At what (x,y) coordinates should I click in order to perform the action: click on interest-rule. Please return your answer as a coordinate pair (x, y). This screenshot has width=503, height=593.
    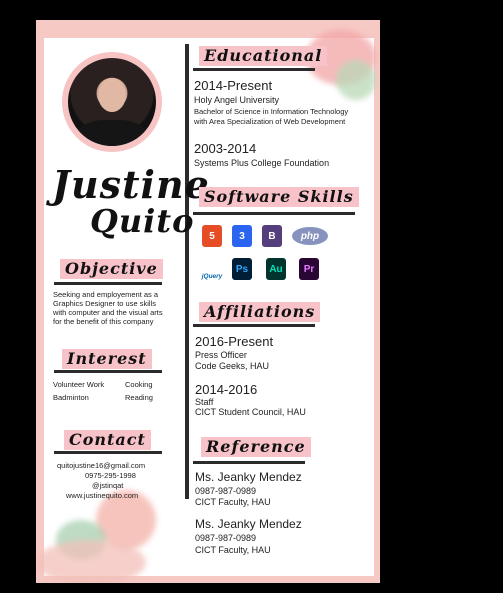
    Looking at the image, I should click on (108, 371).